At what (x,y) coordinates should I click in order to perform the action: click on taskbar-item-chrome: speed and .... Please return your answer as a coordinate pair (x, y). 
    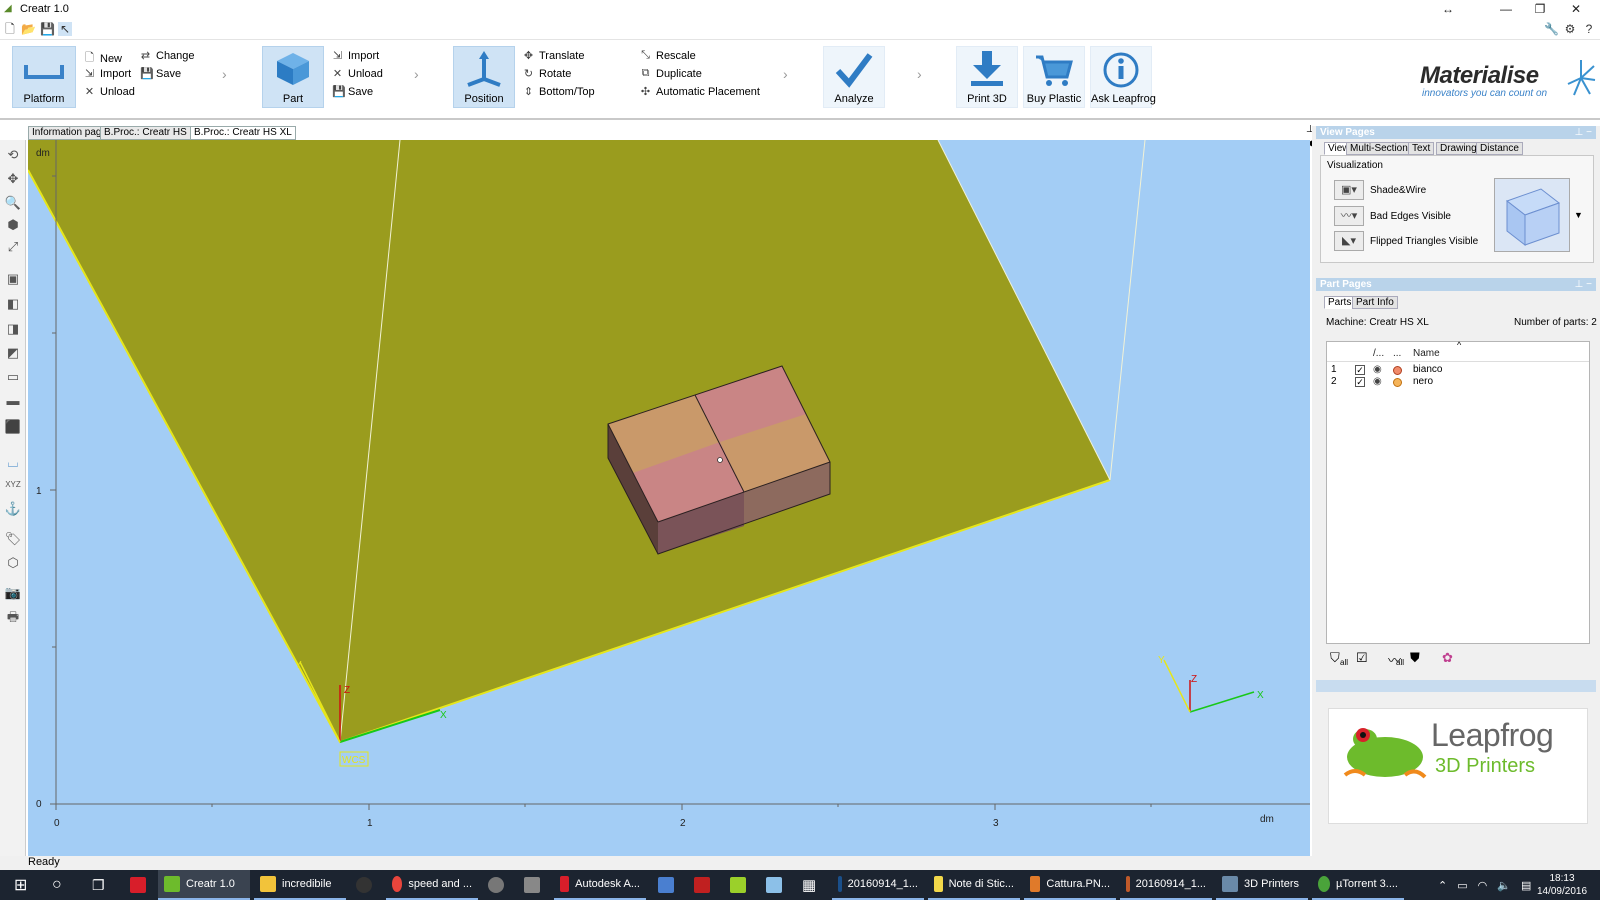
    Looking at the image, I should click on (432, 885).